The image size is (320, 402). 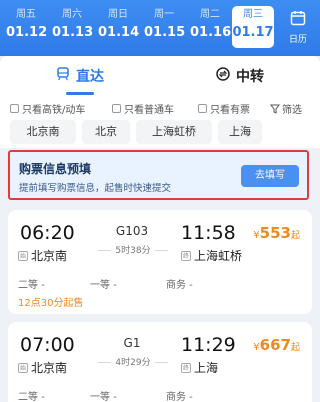 I want to click on tab-direct: 直达, so click(x=80, y=77).